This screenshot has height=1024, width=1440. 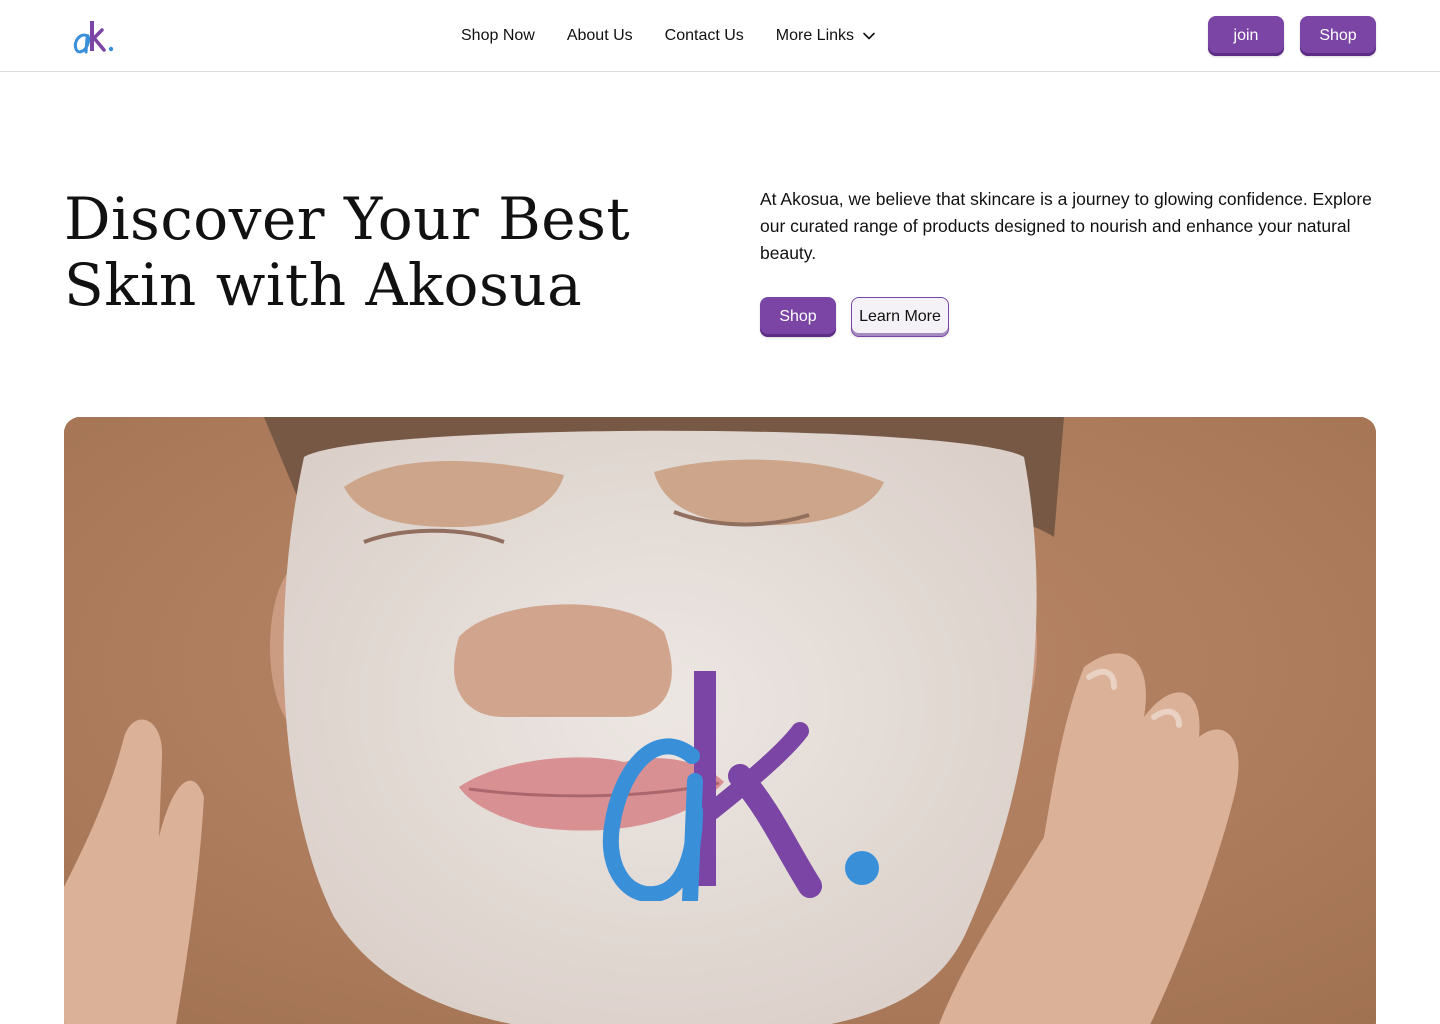 What do you see at coordinates (498, 36) in the screenshot?
I see `nav-link-shop-now: Shop Now` at bounding box center [498, 36].